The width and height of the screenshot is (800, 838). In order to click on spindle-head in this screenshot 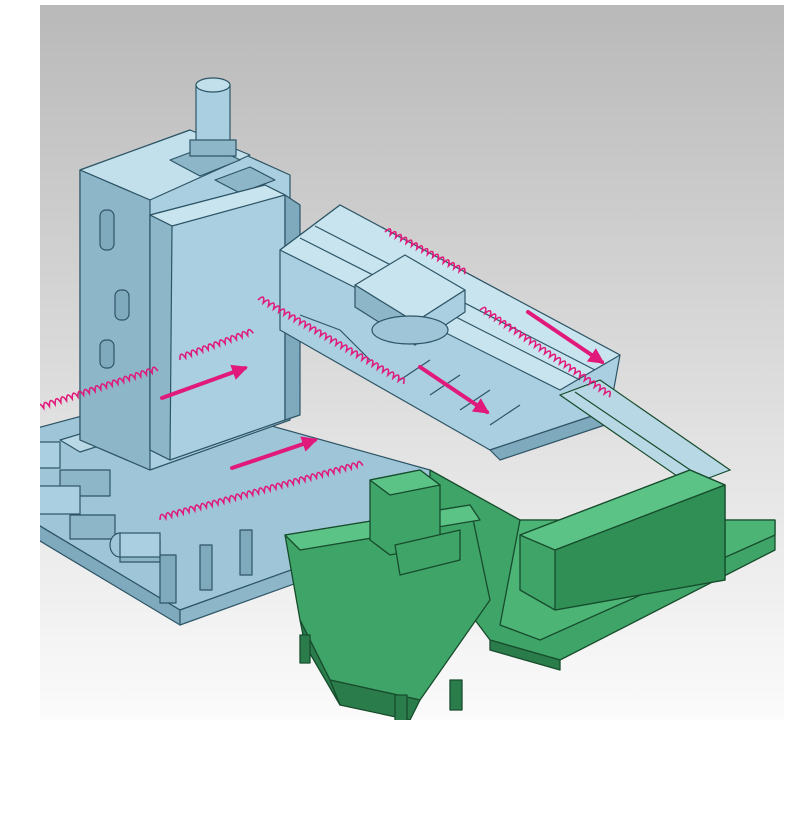, I will do `click(225, 322)`.